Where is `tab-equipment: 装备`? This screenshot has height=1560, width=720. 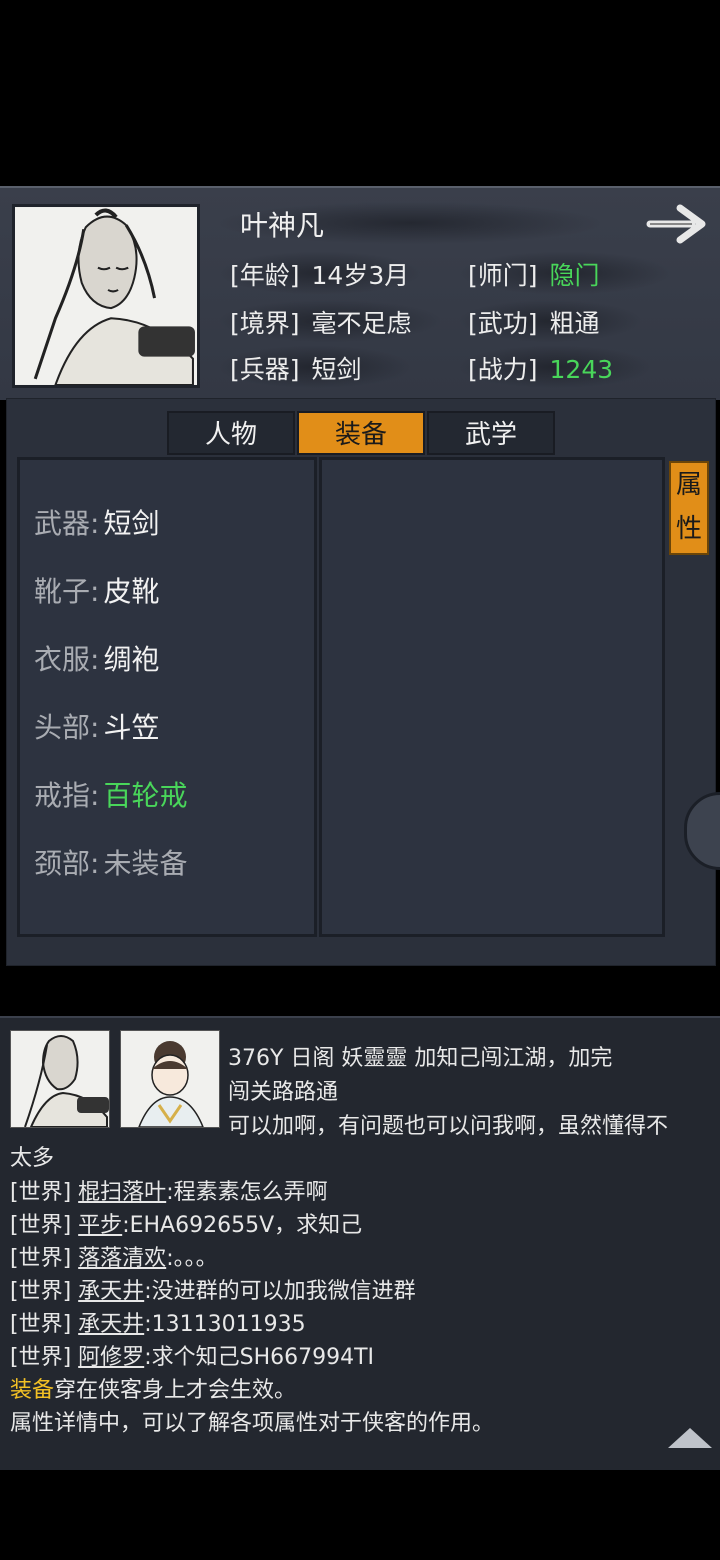
tab-equipment: 装备 is located at coordinates (361, 433).